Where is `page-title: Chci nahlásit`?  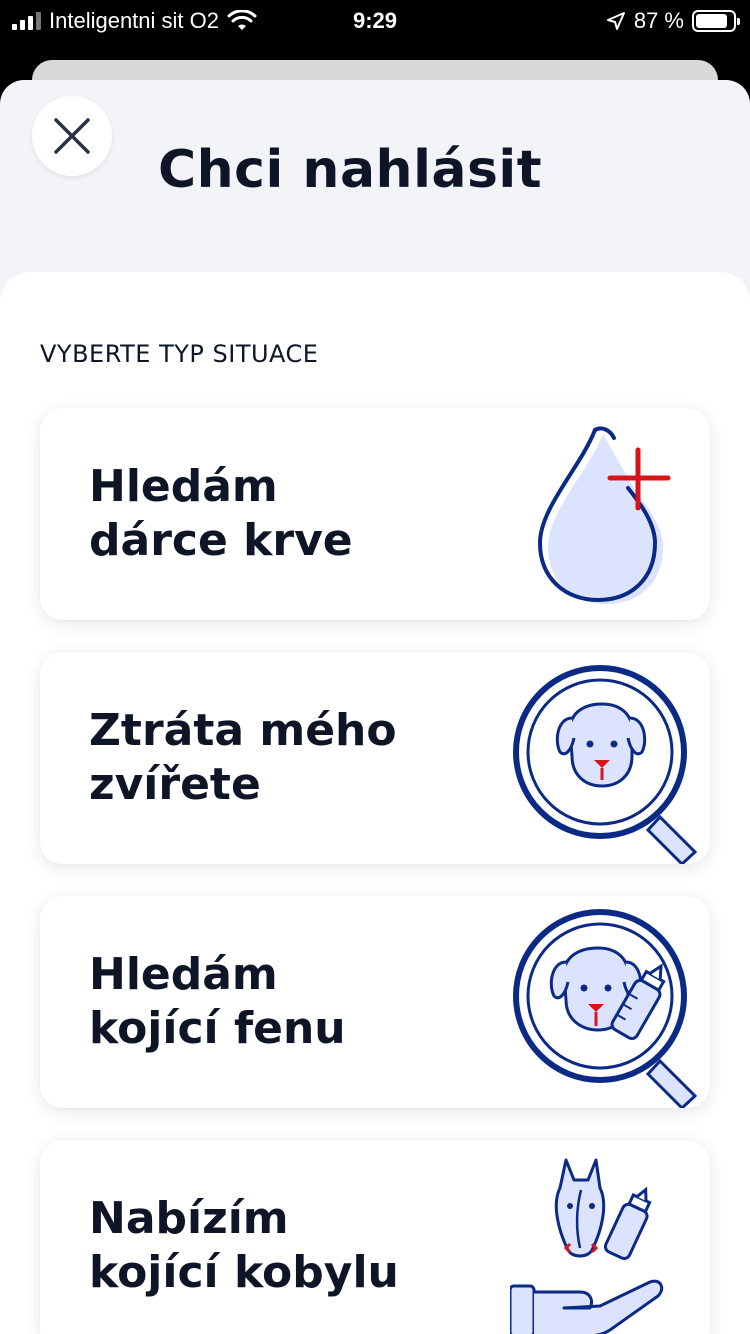 page-title: Chci nahlásit is located at coordinates (350, 170).